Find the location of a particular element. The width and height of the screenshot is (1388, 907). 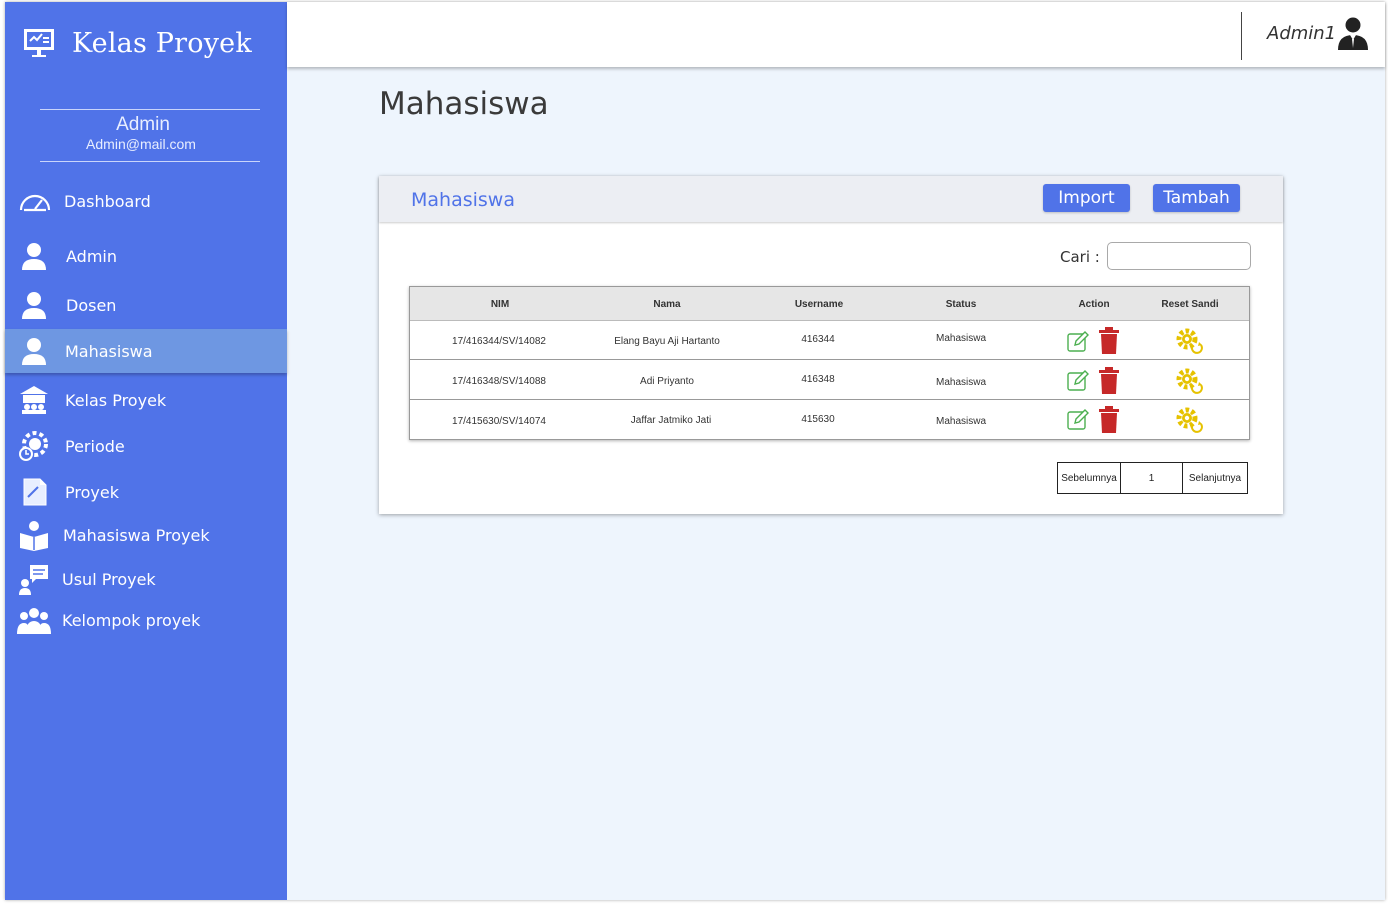

cell-nim: 17/415630/SV/14074 is located at coordinates (499, 421).